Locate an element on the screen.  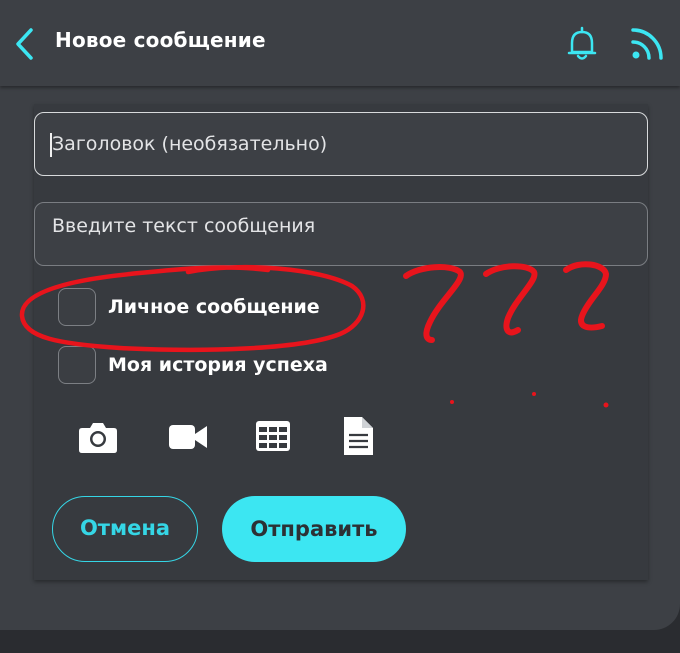
text-caret is located at coordinates (51, 145).